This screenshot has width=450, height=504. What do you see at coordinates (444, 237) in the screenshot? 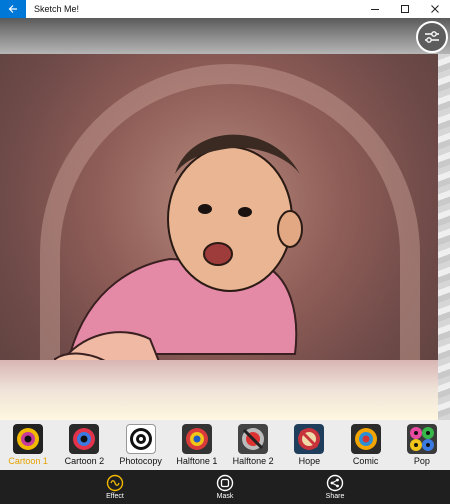
I see `vertical-scrollbar` at bounding box center [444, 237].